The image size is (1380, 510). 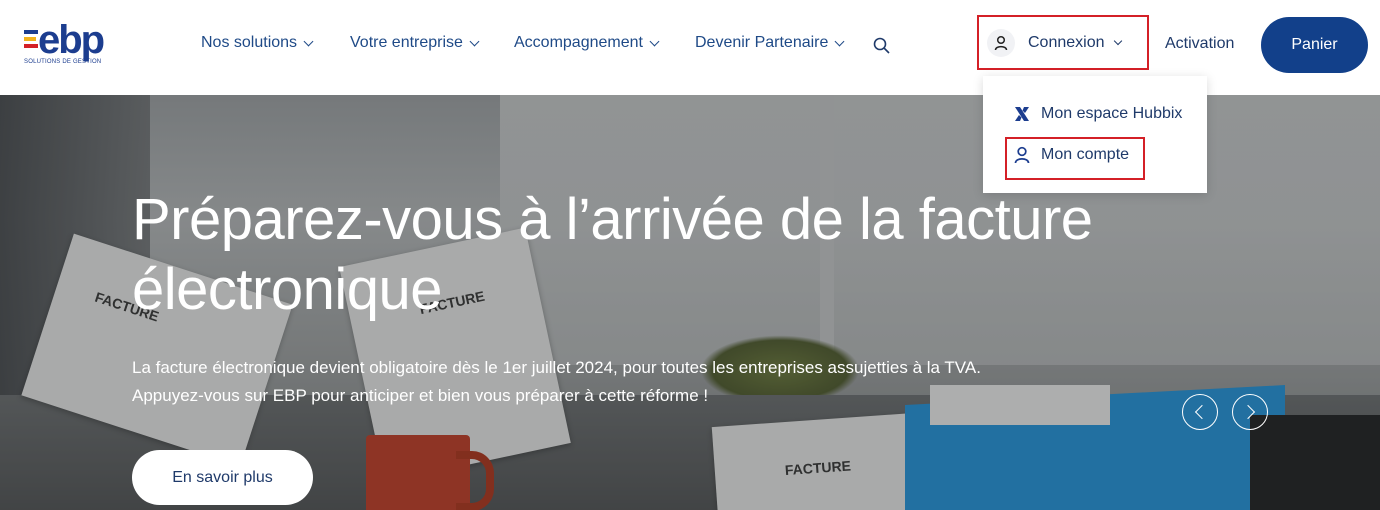 I want to click on nav-item-accompagnement: Accompagnement, so click(x=587, y=43).